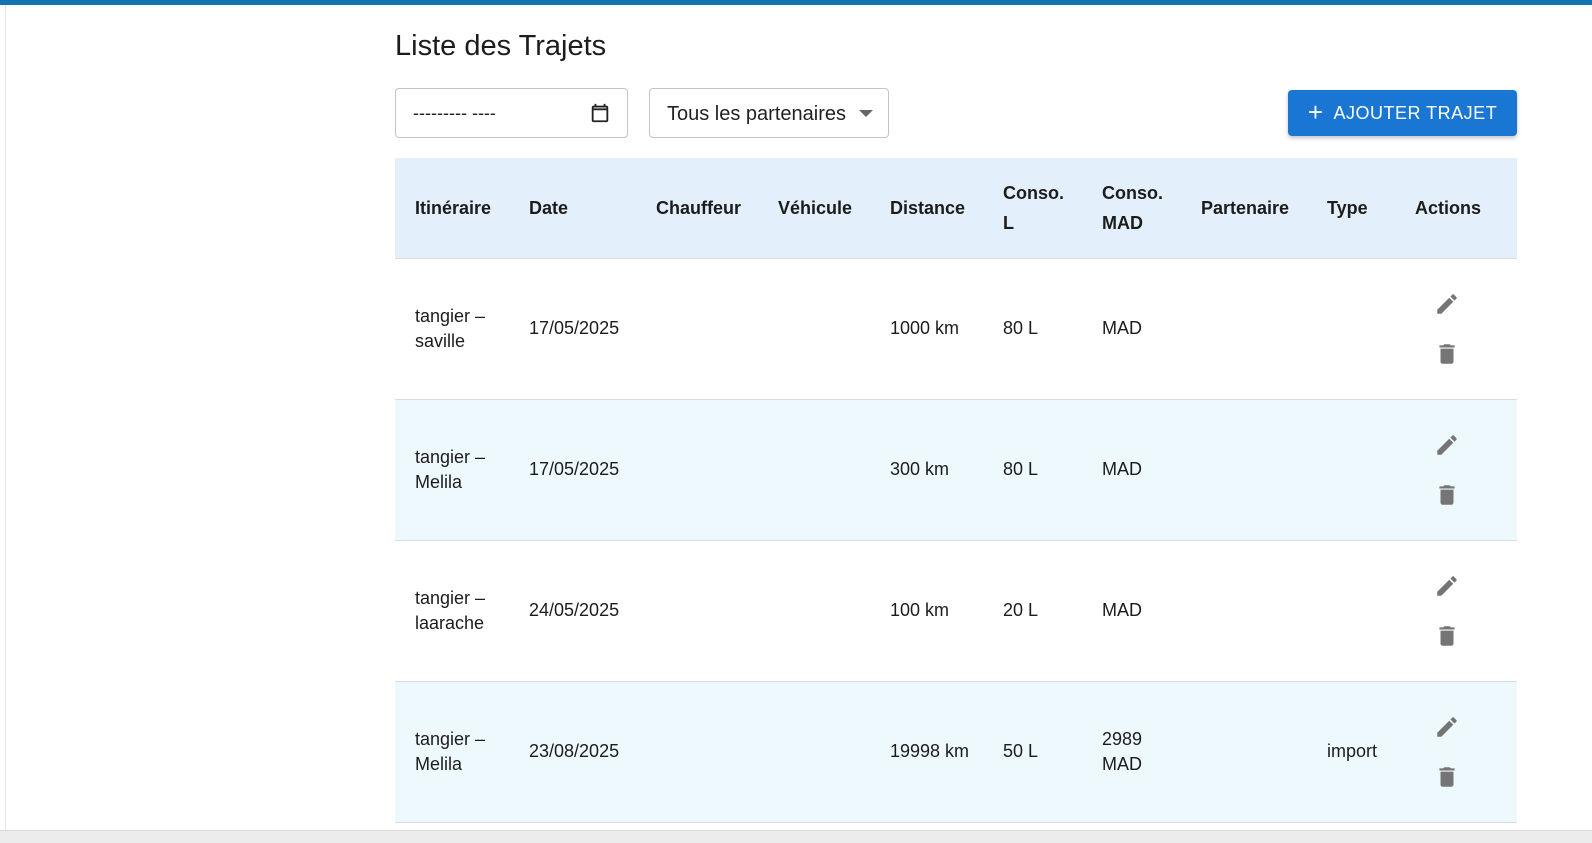 This screenshot has height=843, width=1592. Describe the element at coordinates (1032, 752) in the screenshot. I see `cell-conso-l: 50 L` at that location.